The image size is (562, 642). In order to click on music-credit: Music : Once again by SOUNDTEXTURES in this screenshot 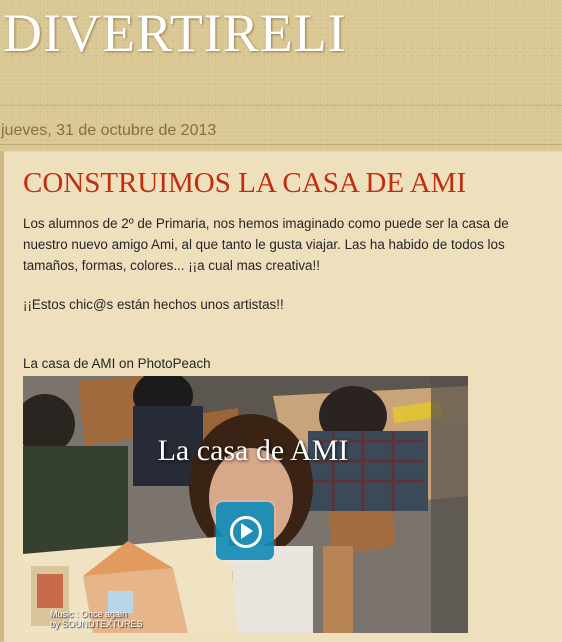, I will do `click(96, 619)`.